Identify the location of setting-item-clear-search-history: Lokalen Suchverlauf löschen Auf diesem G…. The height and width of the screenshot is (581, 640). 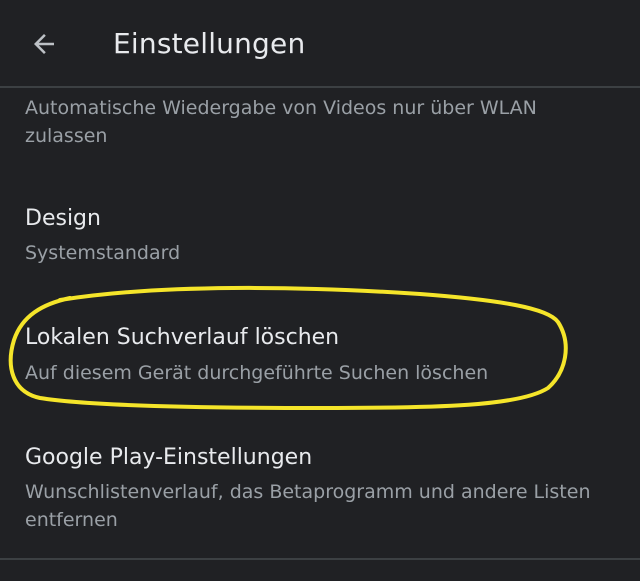
(320, 356).